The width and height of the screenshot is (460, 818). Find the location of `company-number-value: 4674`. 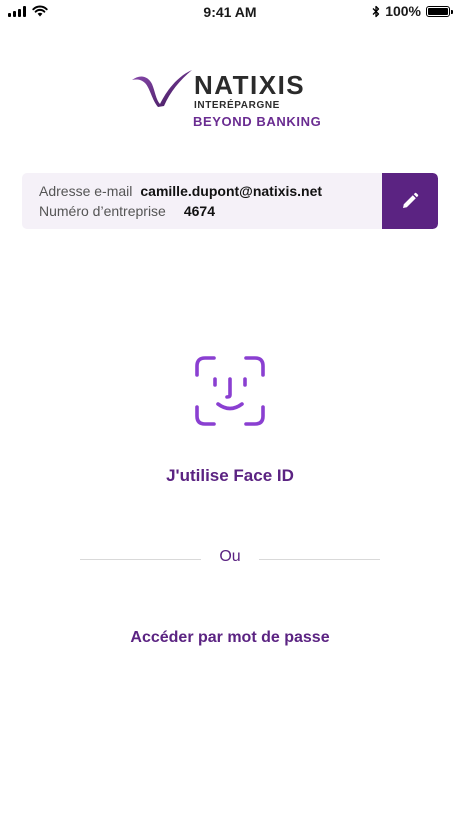

company-number-value: 4674 is located at coordinates (199, 211).